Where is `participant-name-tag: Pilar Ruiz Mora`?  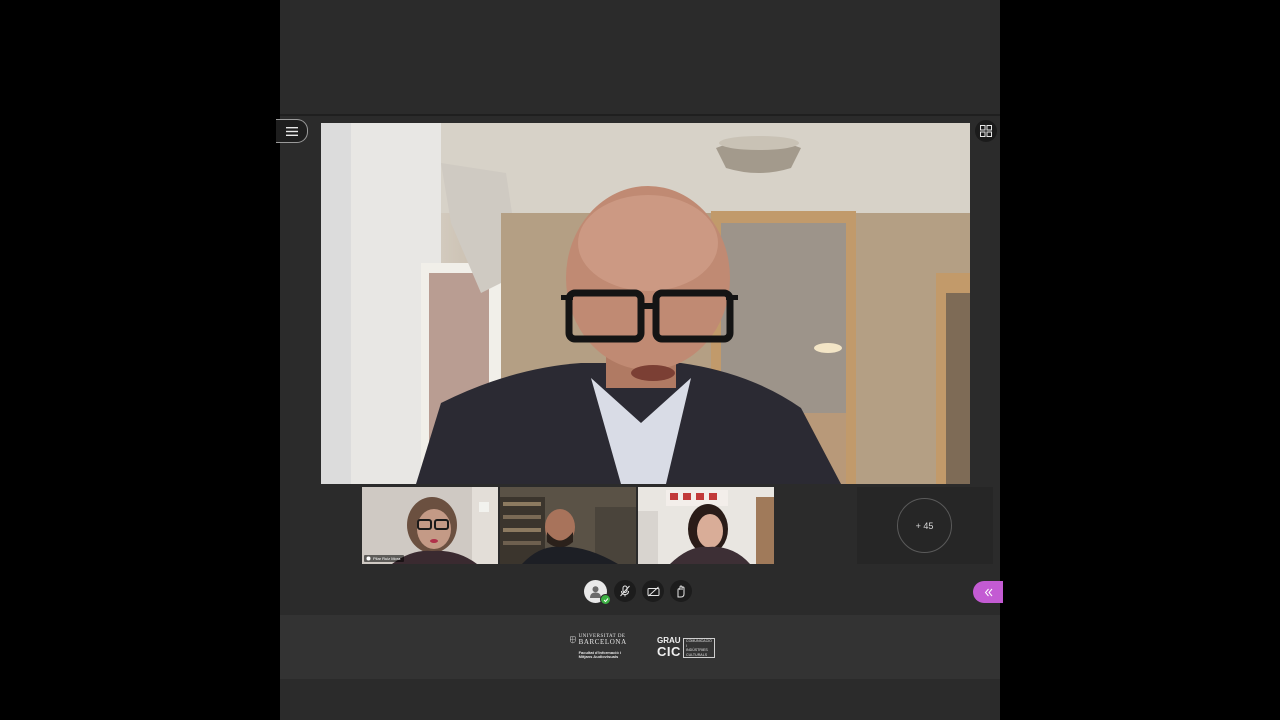 participant-name-tag: Pilar Ruiz Mora is located at coordinates (384, 558).